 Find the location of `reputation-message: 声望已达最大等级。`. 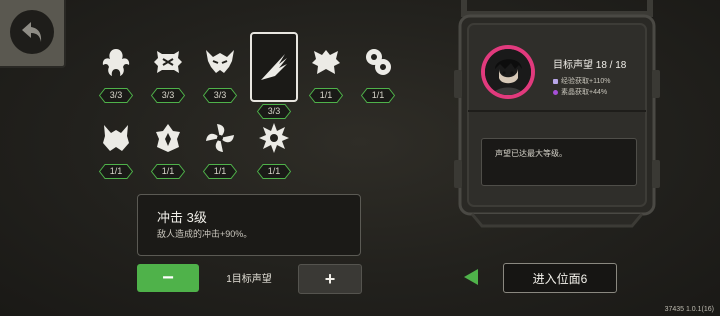

reputation-message: 声望已达最大等级。 is located at coordinates (531, 153).